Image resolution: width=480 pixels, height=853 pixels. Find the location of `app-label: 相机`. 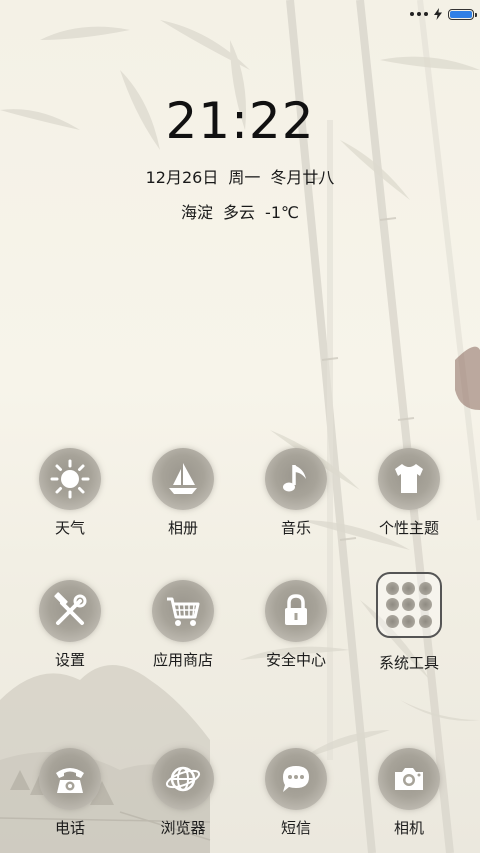

app-label: 相机 is located at coordinates (408, 828).